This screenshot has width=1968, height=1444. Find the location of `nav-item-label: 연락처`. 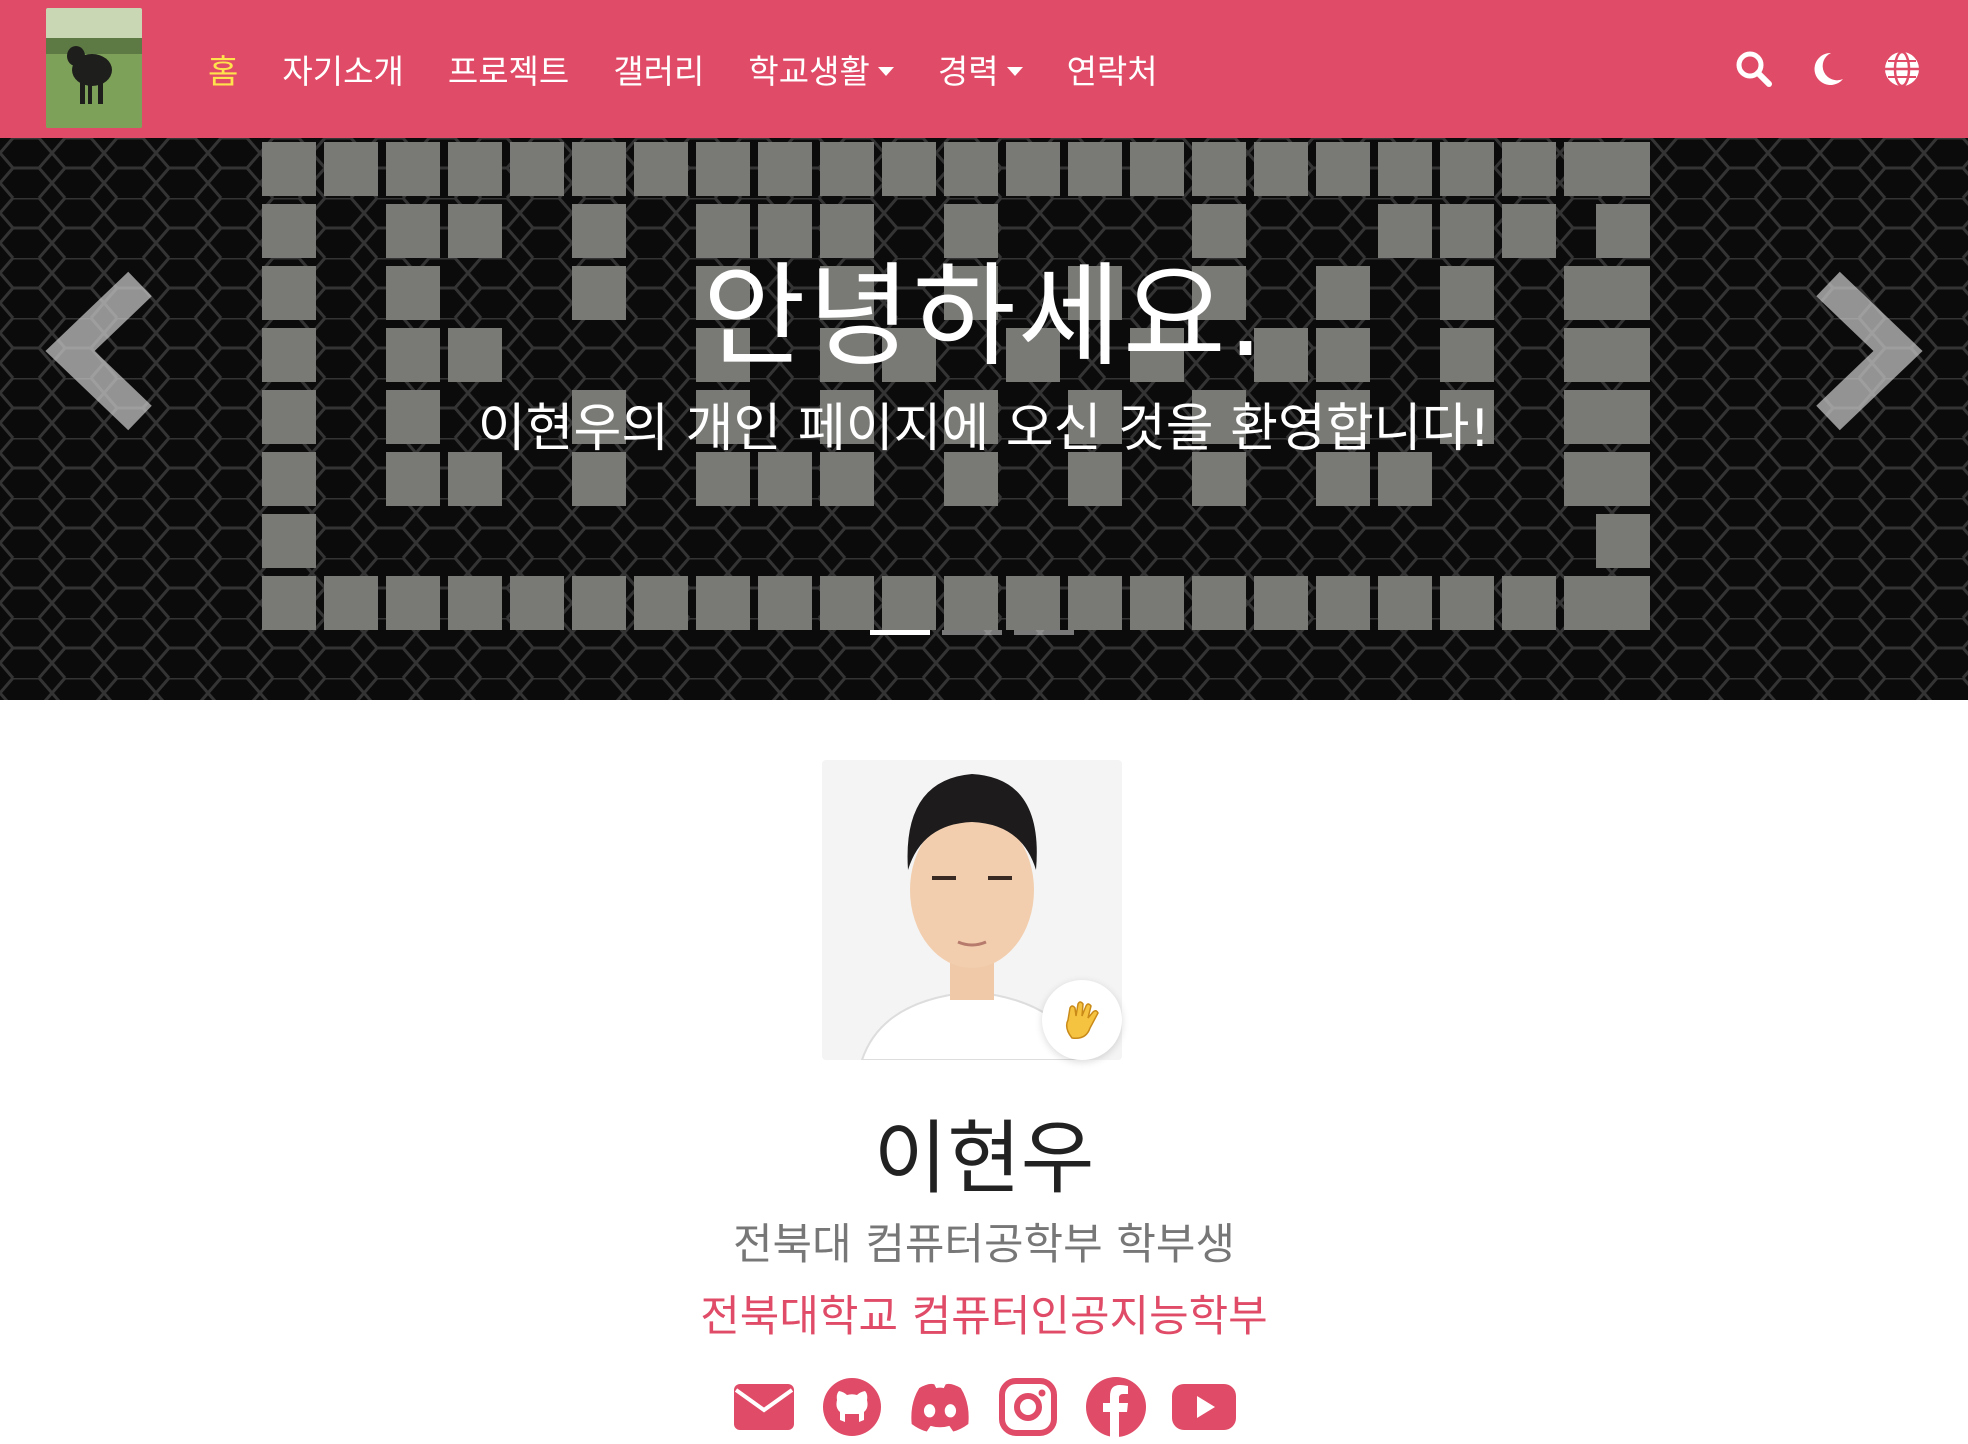

nav-item-label: 연락처 is located at coordinates (1112, 71).